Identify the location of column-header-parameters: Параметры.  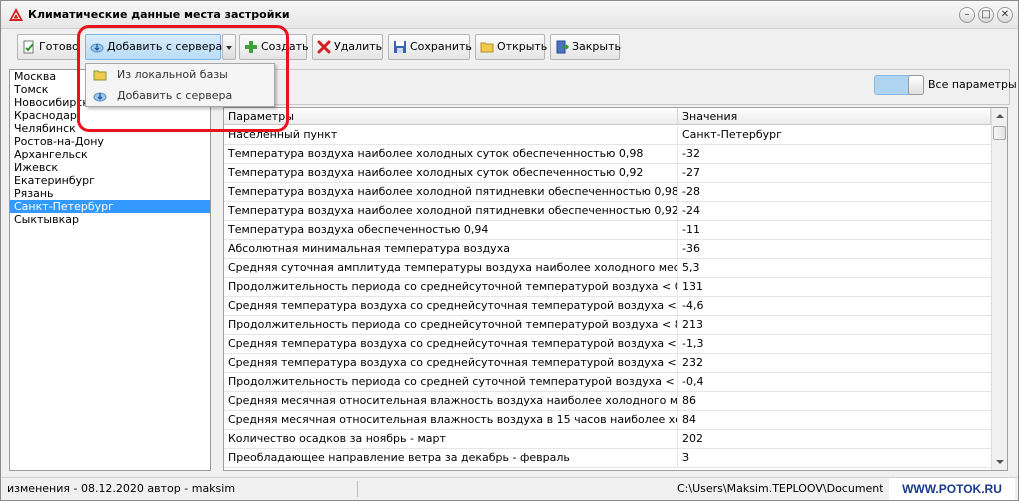
(451, 116).